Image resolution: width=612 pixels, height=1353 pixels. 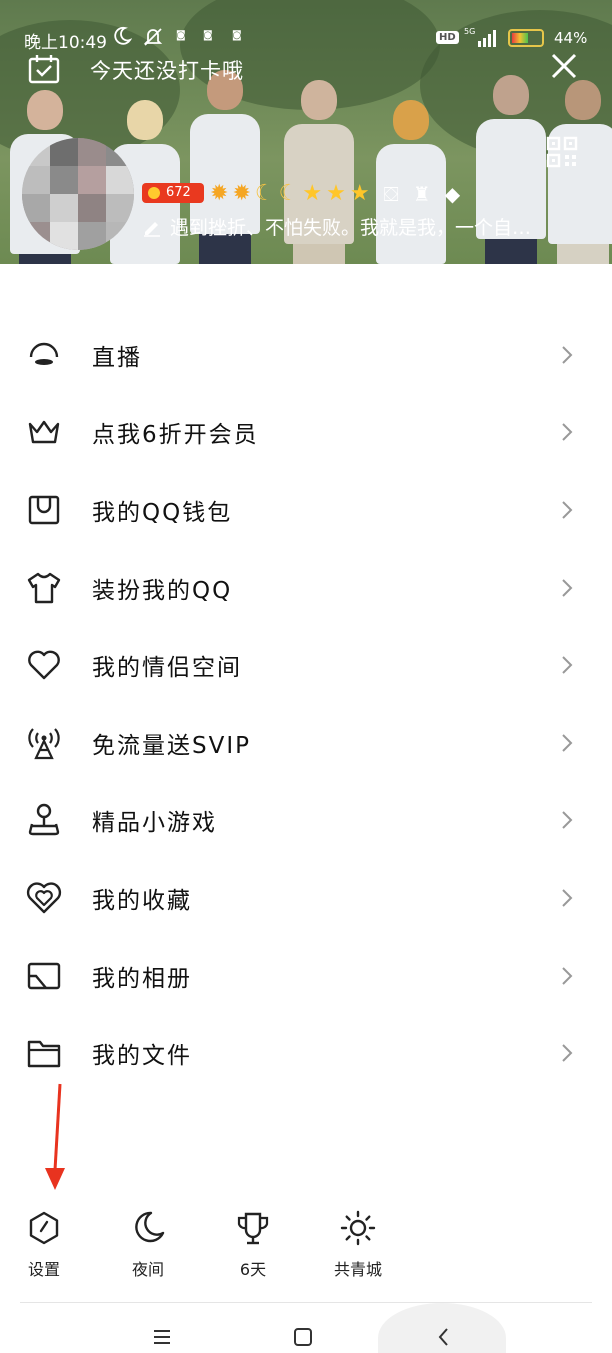 I want to click on mute-icon, so click(x=153, y=37).